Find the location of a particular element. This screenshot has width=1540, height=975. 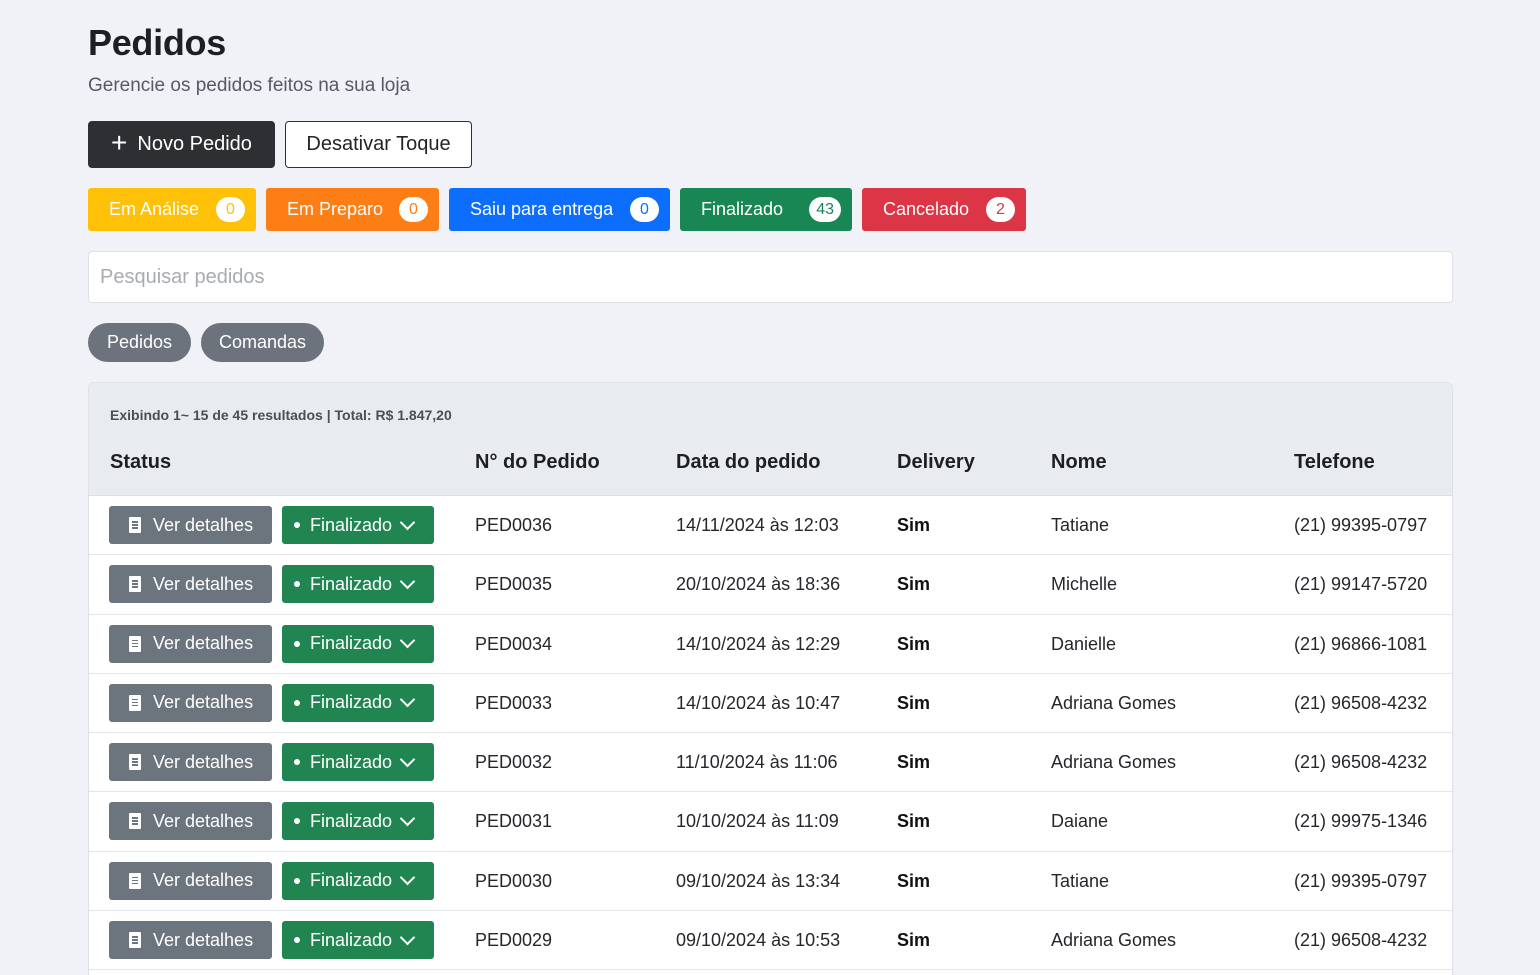

order-date-cell: 11/10/2024 às 11:06 is located at coordinates (757, 762).